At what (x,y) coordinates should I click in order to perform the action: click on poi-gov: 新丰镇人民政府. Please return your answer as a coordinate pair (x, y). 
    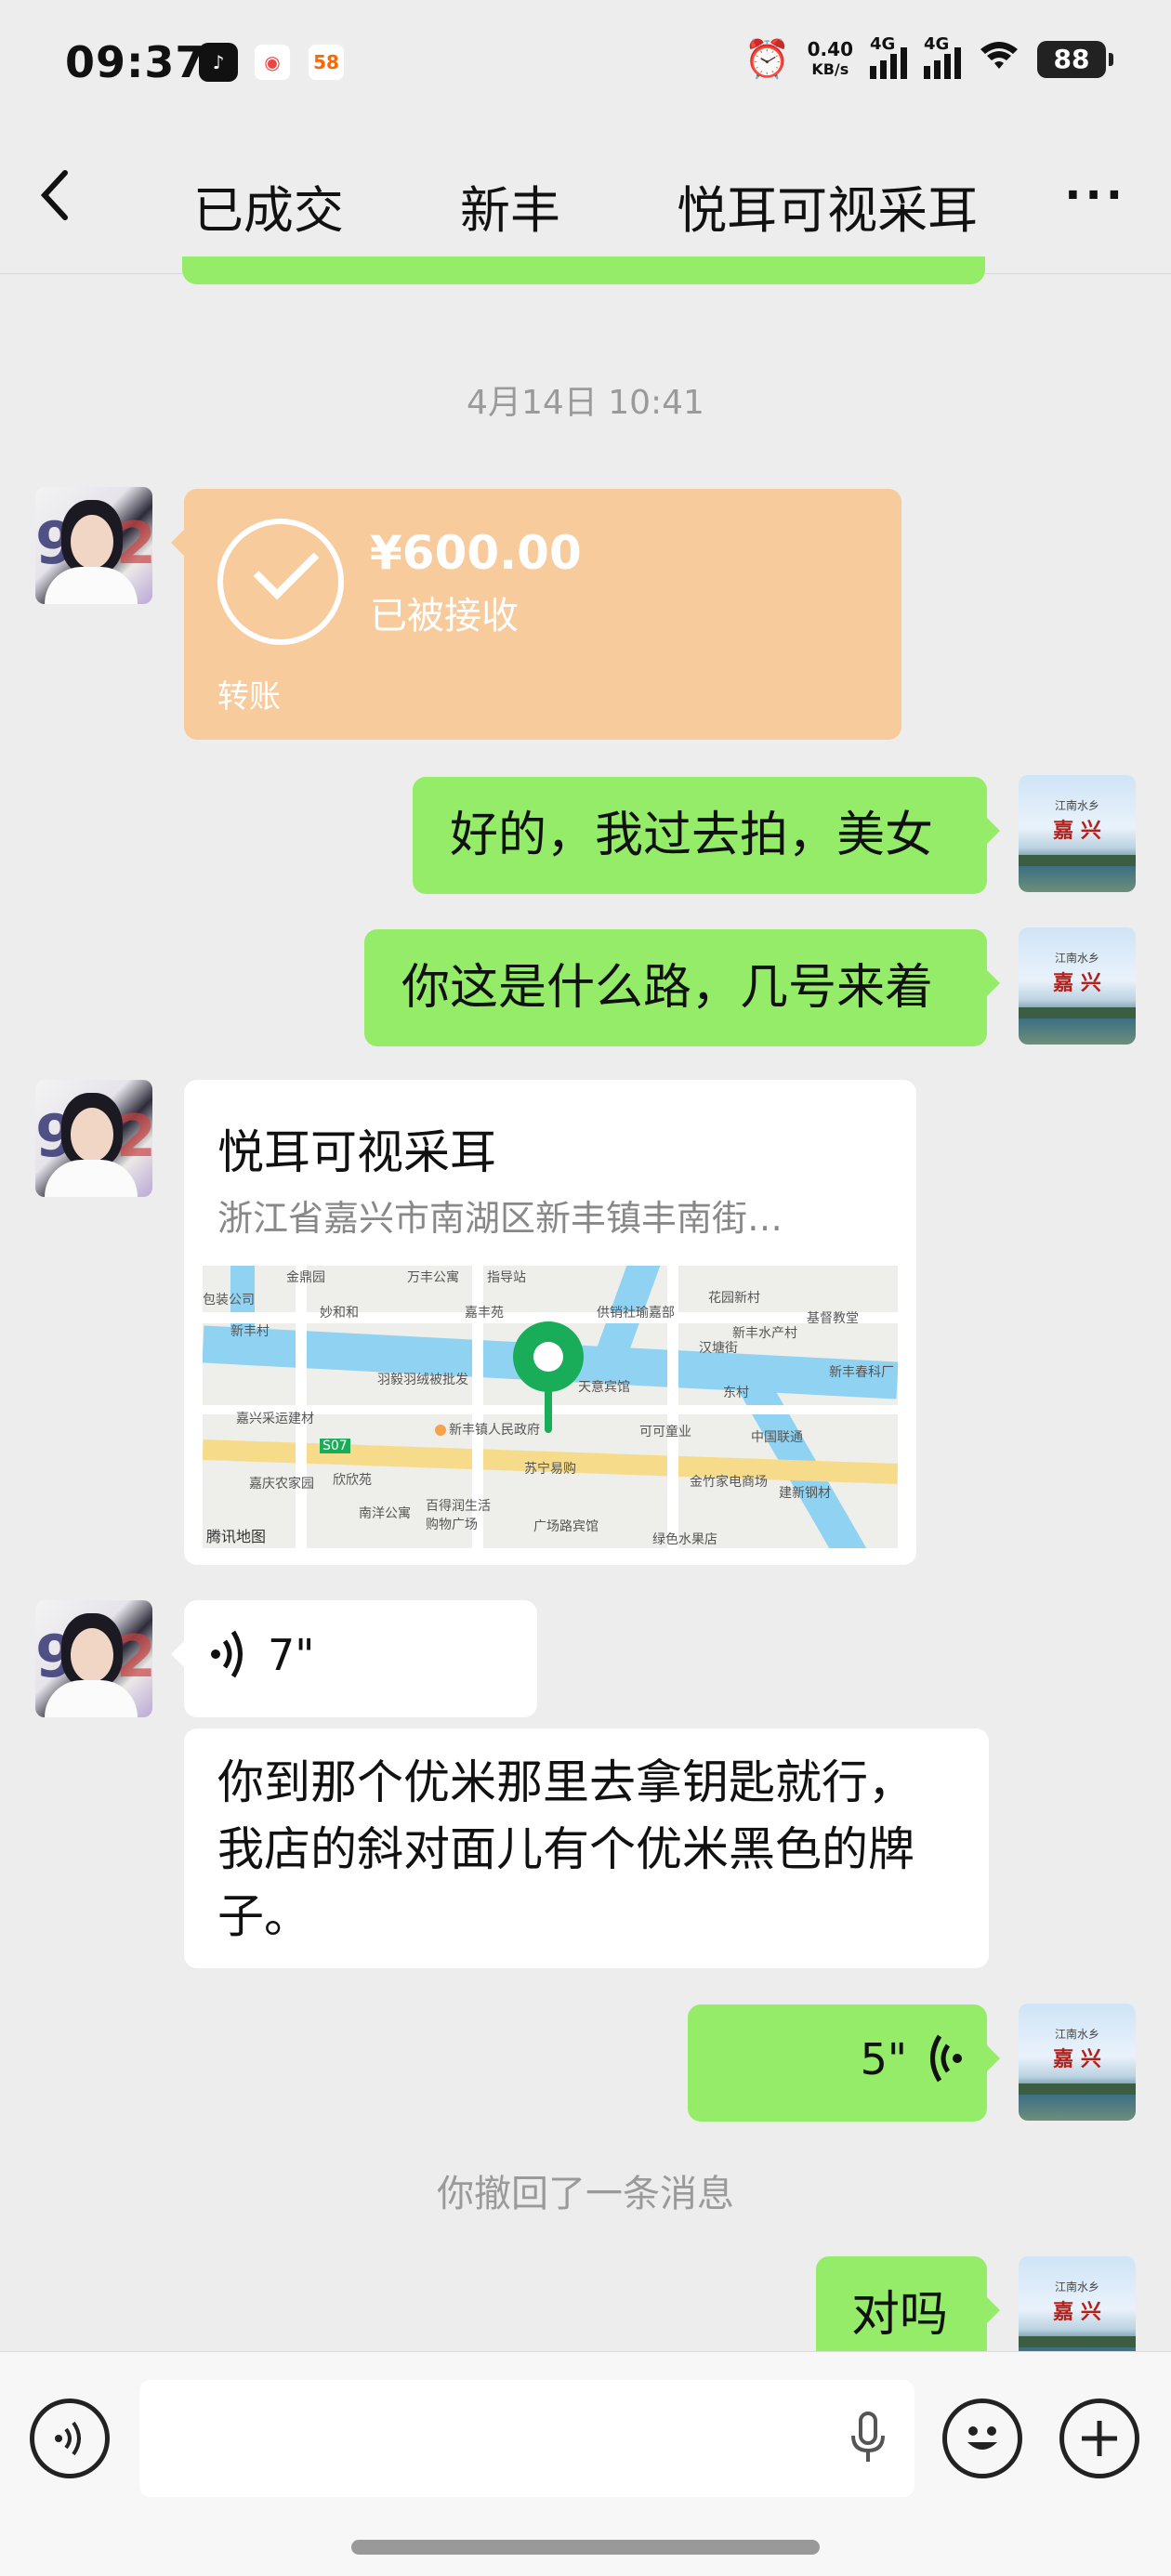
    Looking at the image, I should click on (488, 1429).